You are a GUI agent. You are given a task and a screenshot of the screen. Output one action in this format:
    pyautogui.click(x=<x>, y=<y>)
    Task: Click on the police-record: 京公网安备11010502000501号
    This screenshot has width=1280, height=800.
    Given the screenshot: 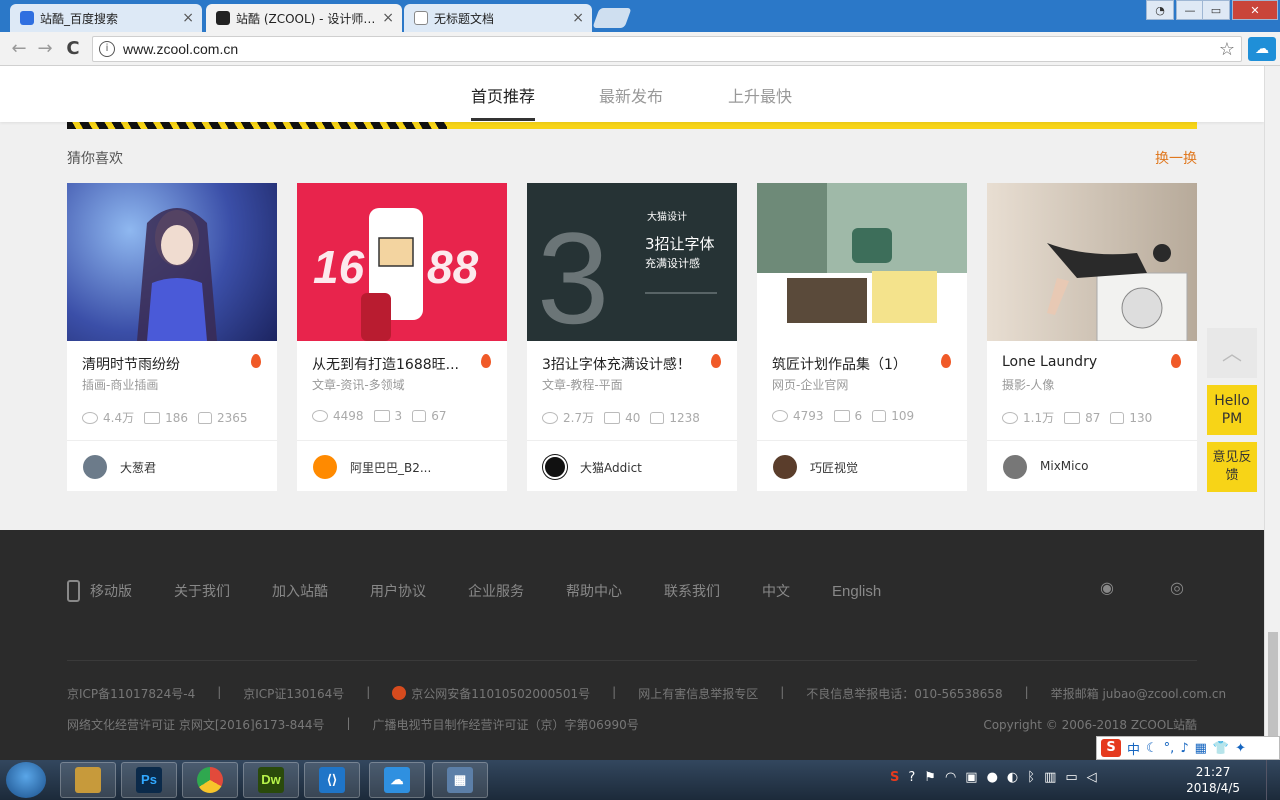 What is the action you would take?
    pyautogui.click(x=491, y=693)
    